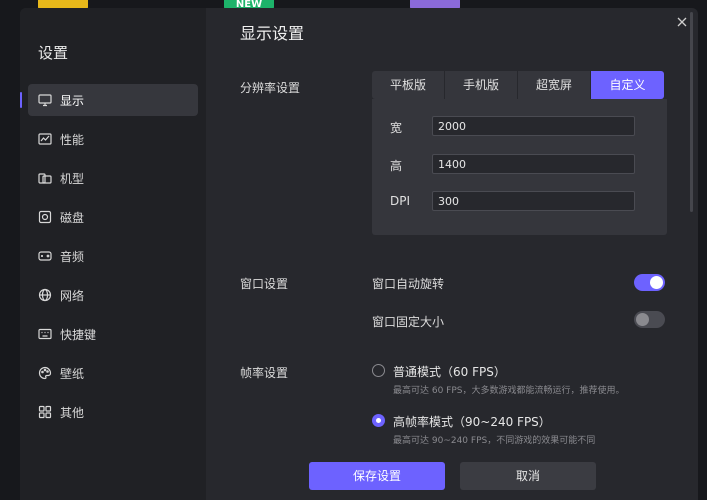 Image resolution: width=707 pixels, height=500 pixels. I want to click on save-button: 保存设置, so click(377, 476).